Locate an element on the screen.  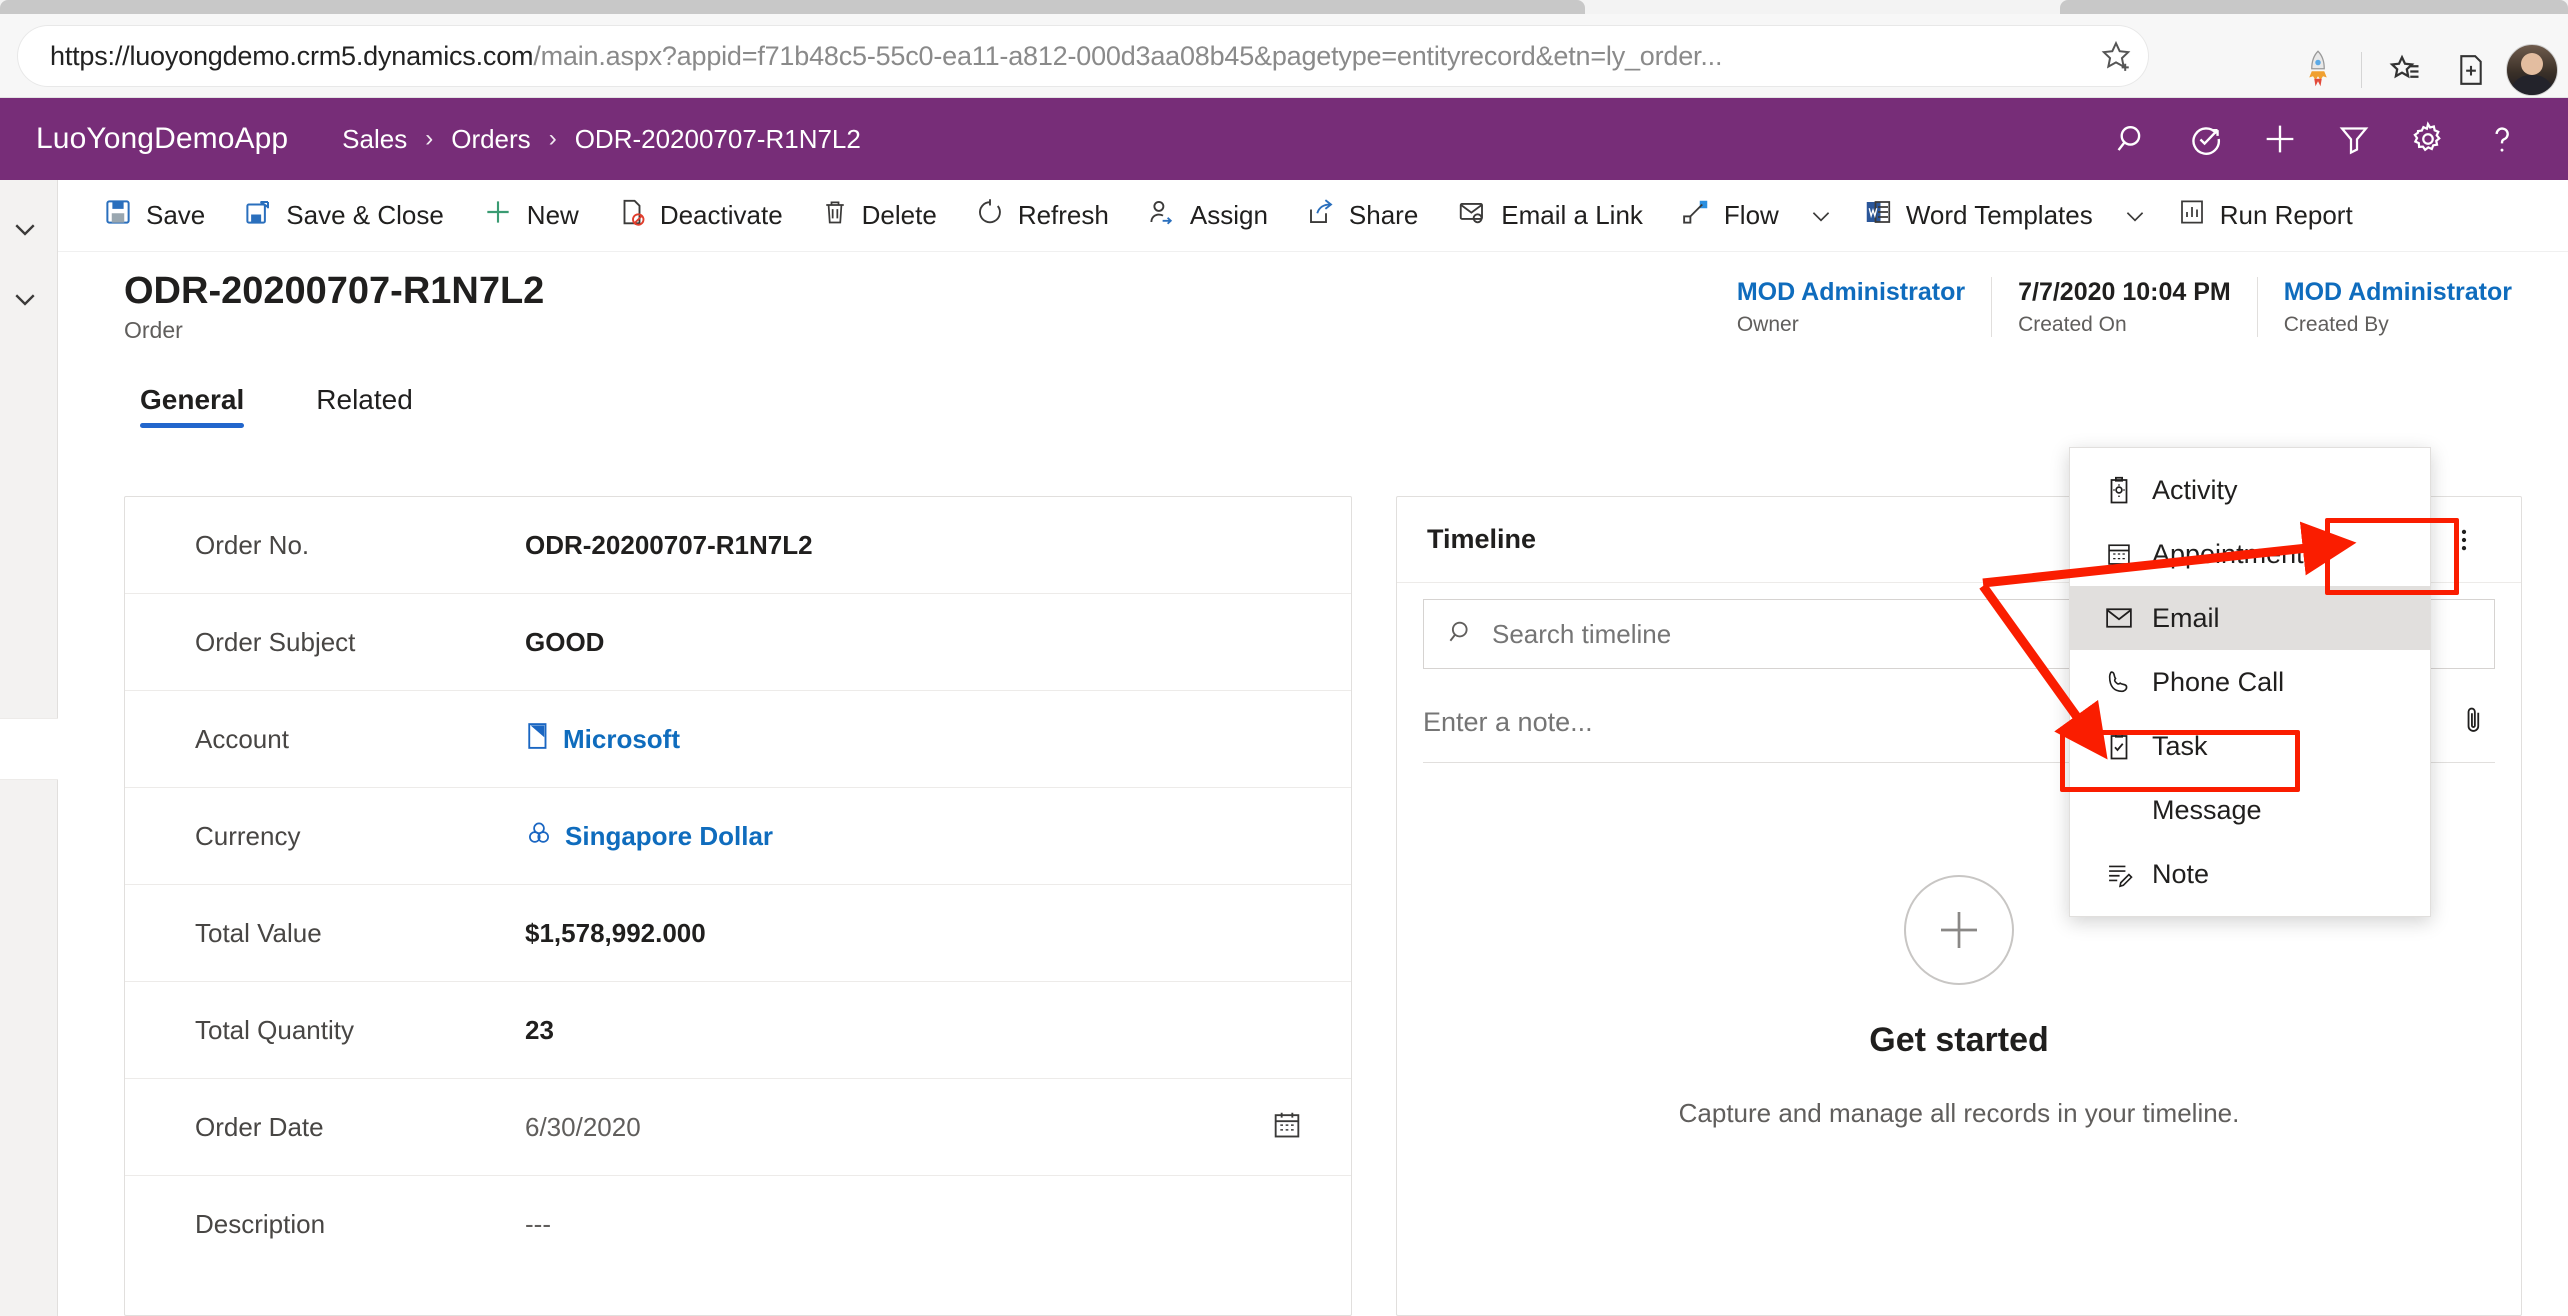
save-icon is located at coordinates (118, 215).